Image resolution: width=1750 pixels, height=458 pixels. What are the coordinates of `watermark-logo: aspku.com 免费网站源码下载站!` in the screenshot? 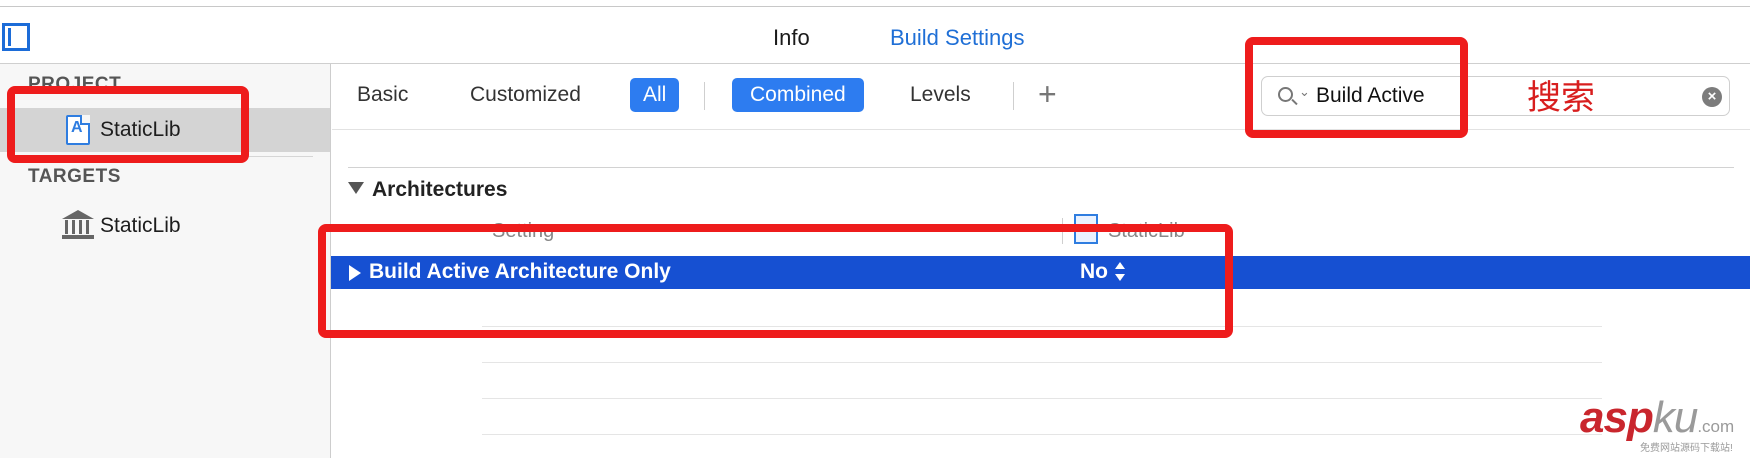 It's located at (1665, 426).